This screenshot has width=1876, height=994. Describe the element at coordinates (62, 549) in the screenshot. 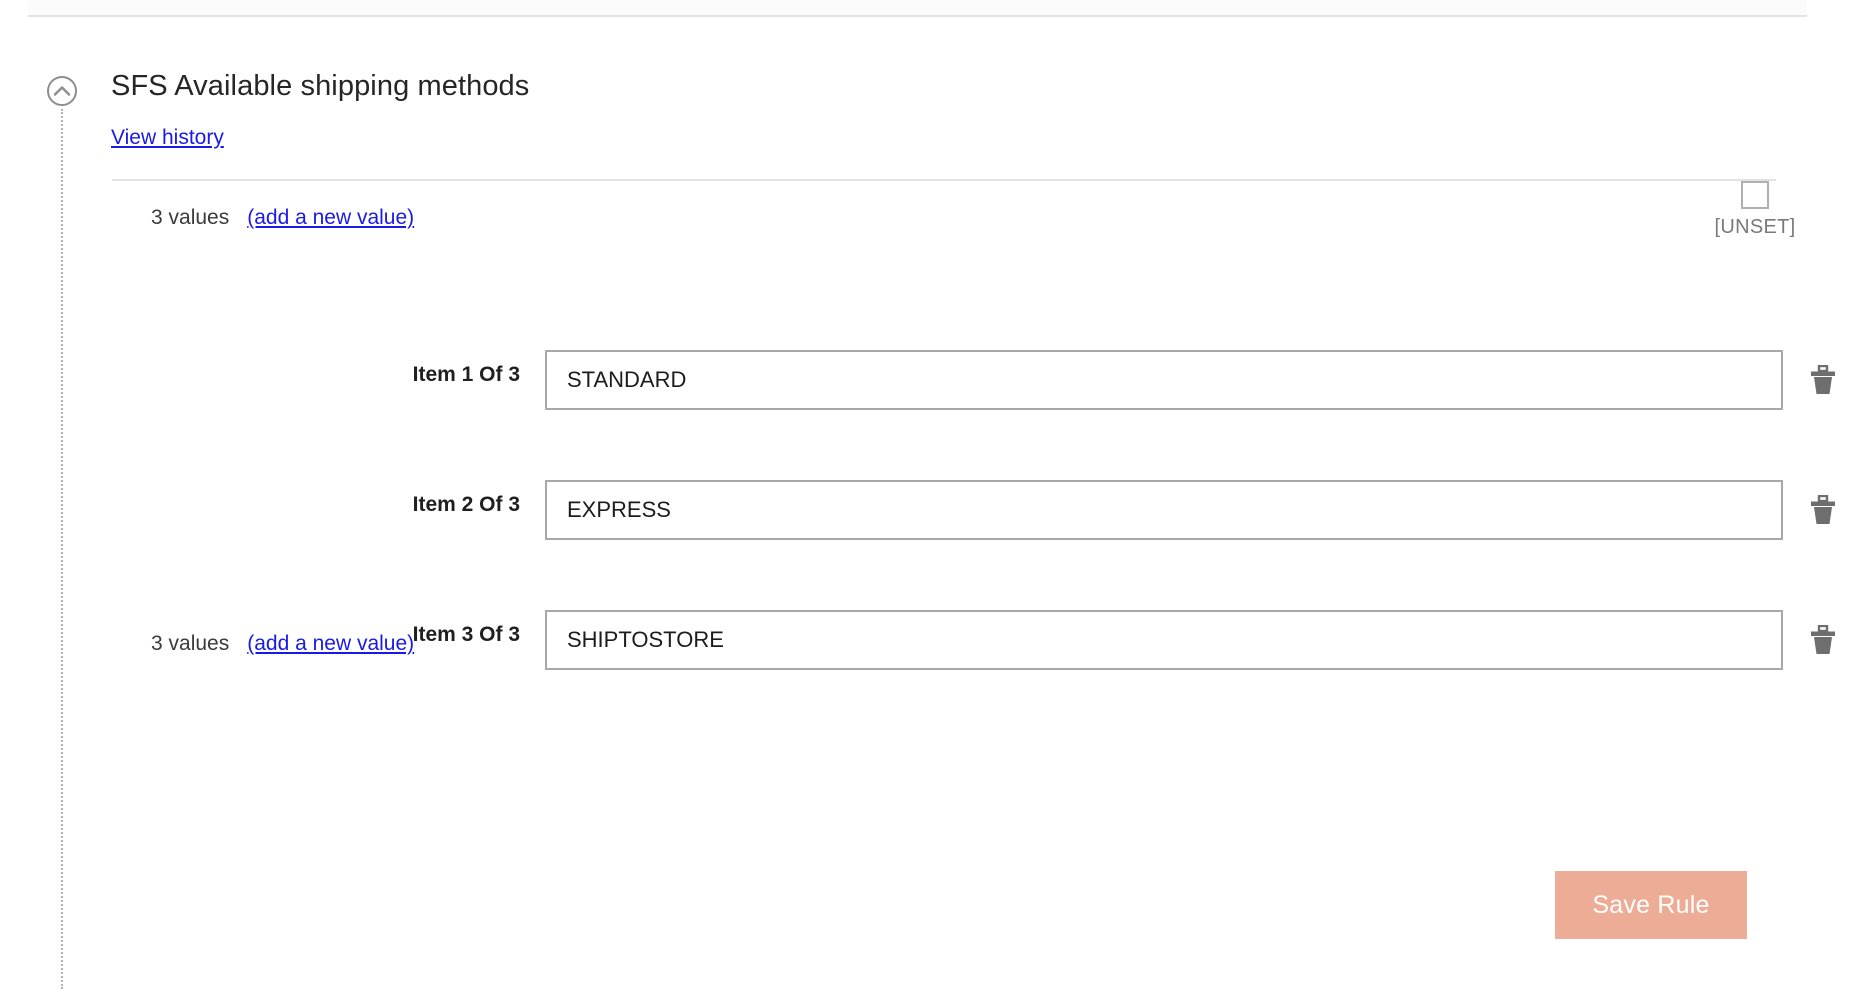

I see `section-guide-line` at that location.